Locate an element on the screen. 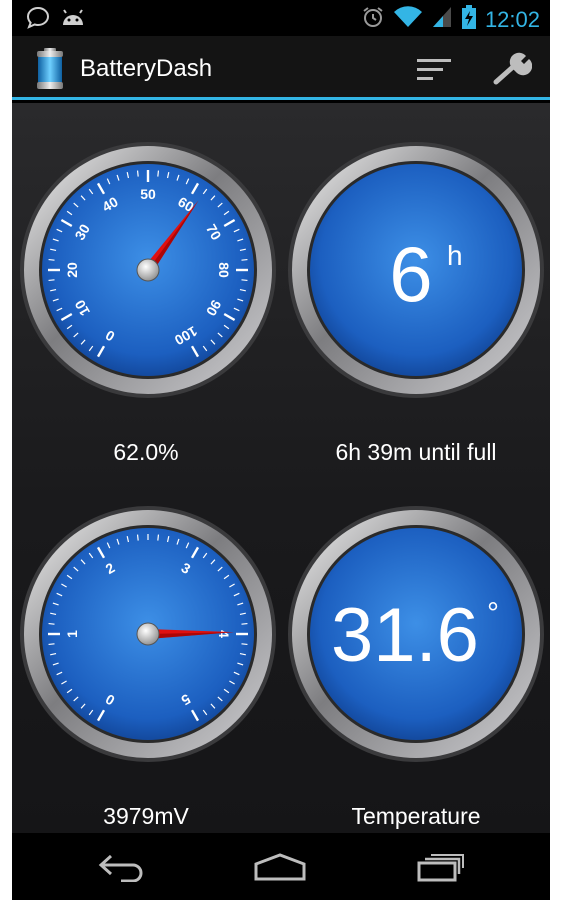 The image size is (562, 900). settings-button is located at coordinates (512, 70).